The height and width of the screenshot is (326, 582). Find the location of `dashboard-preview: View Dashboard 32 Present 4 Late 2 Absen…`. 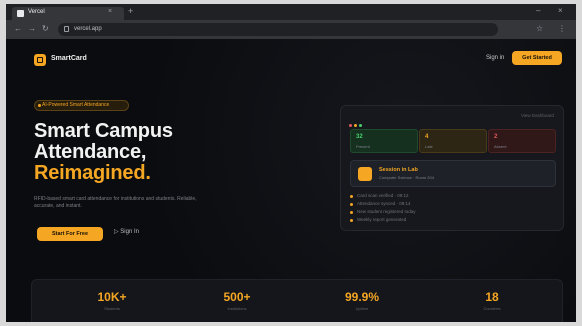

dashboard-preview: View Dashboard 32 Present 4 Late 2 Absen… is located at coordinates (452, 168).